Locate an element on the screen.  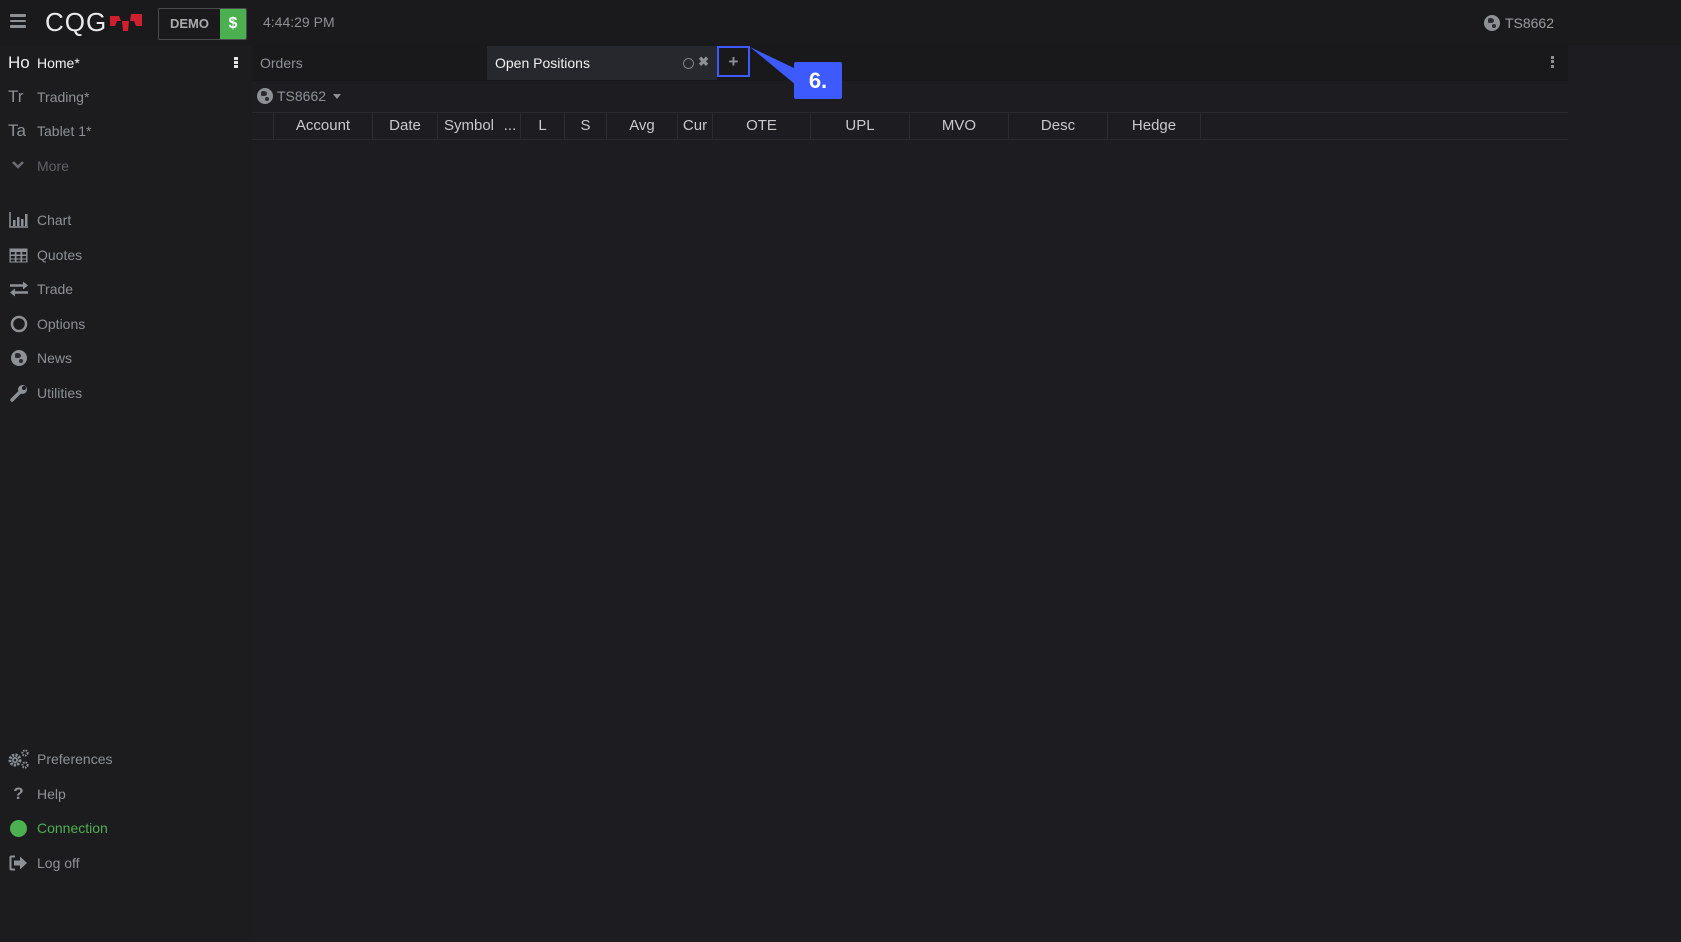
tab-status-circle-icon is located at coordinates (688, 63).